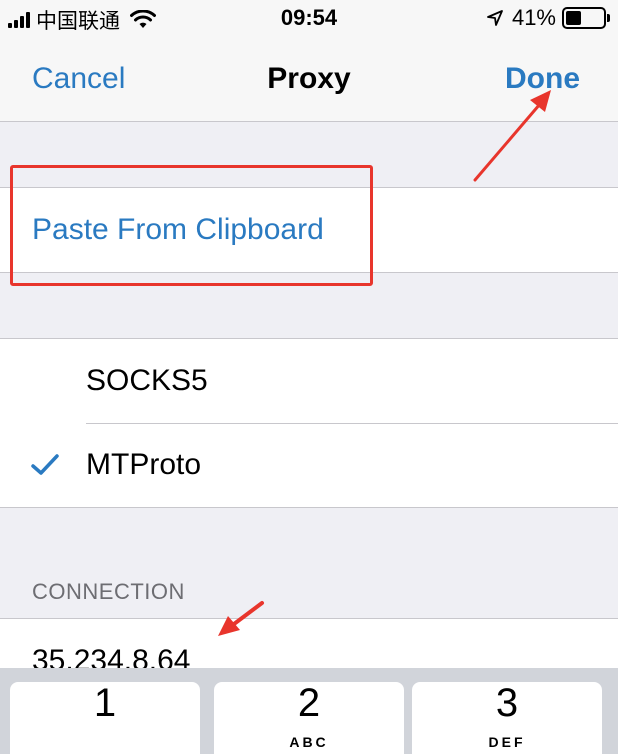 The width and height of the screenshot is (618, 754). I want to click on numeric-keyboard: 1 2 ABC 3 DEF, so click(309, 711).